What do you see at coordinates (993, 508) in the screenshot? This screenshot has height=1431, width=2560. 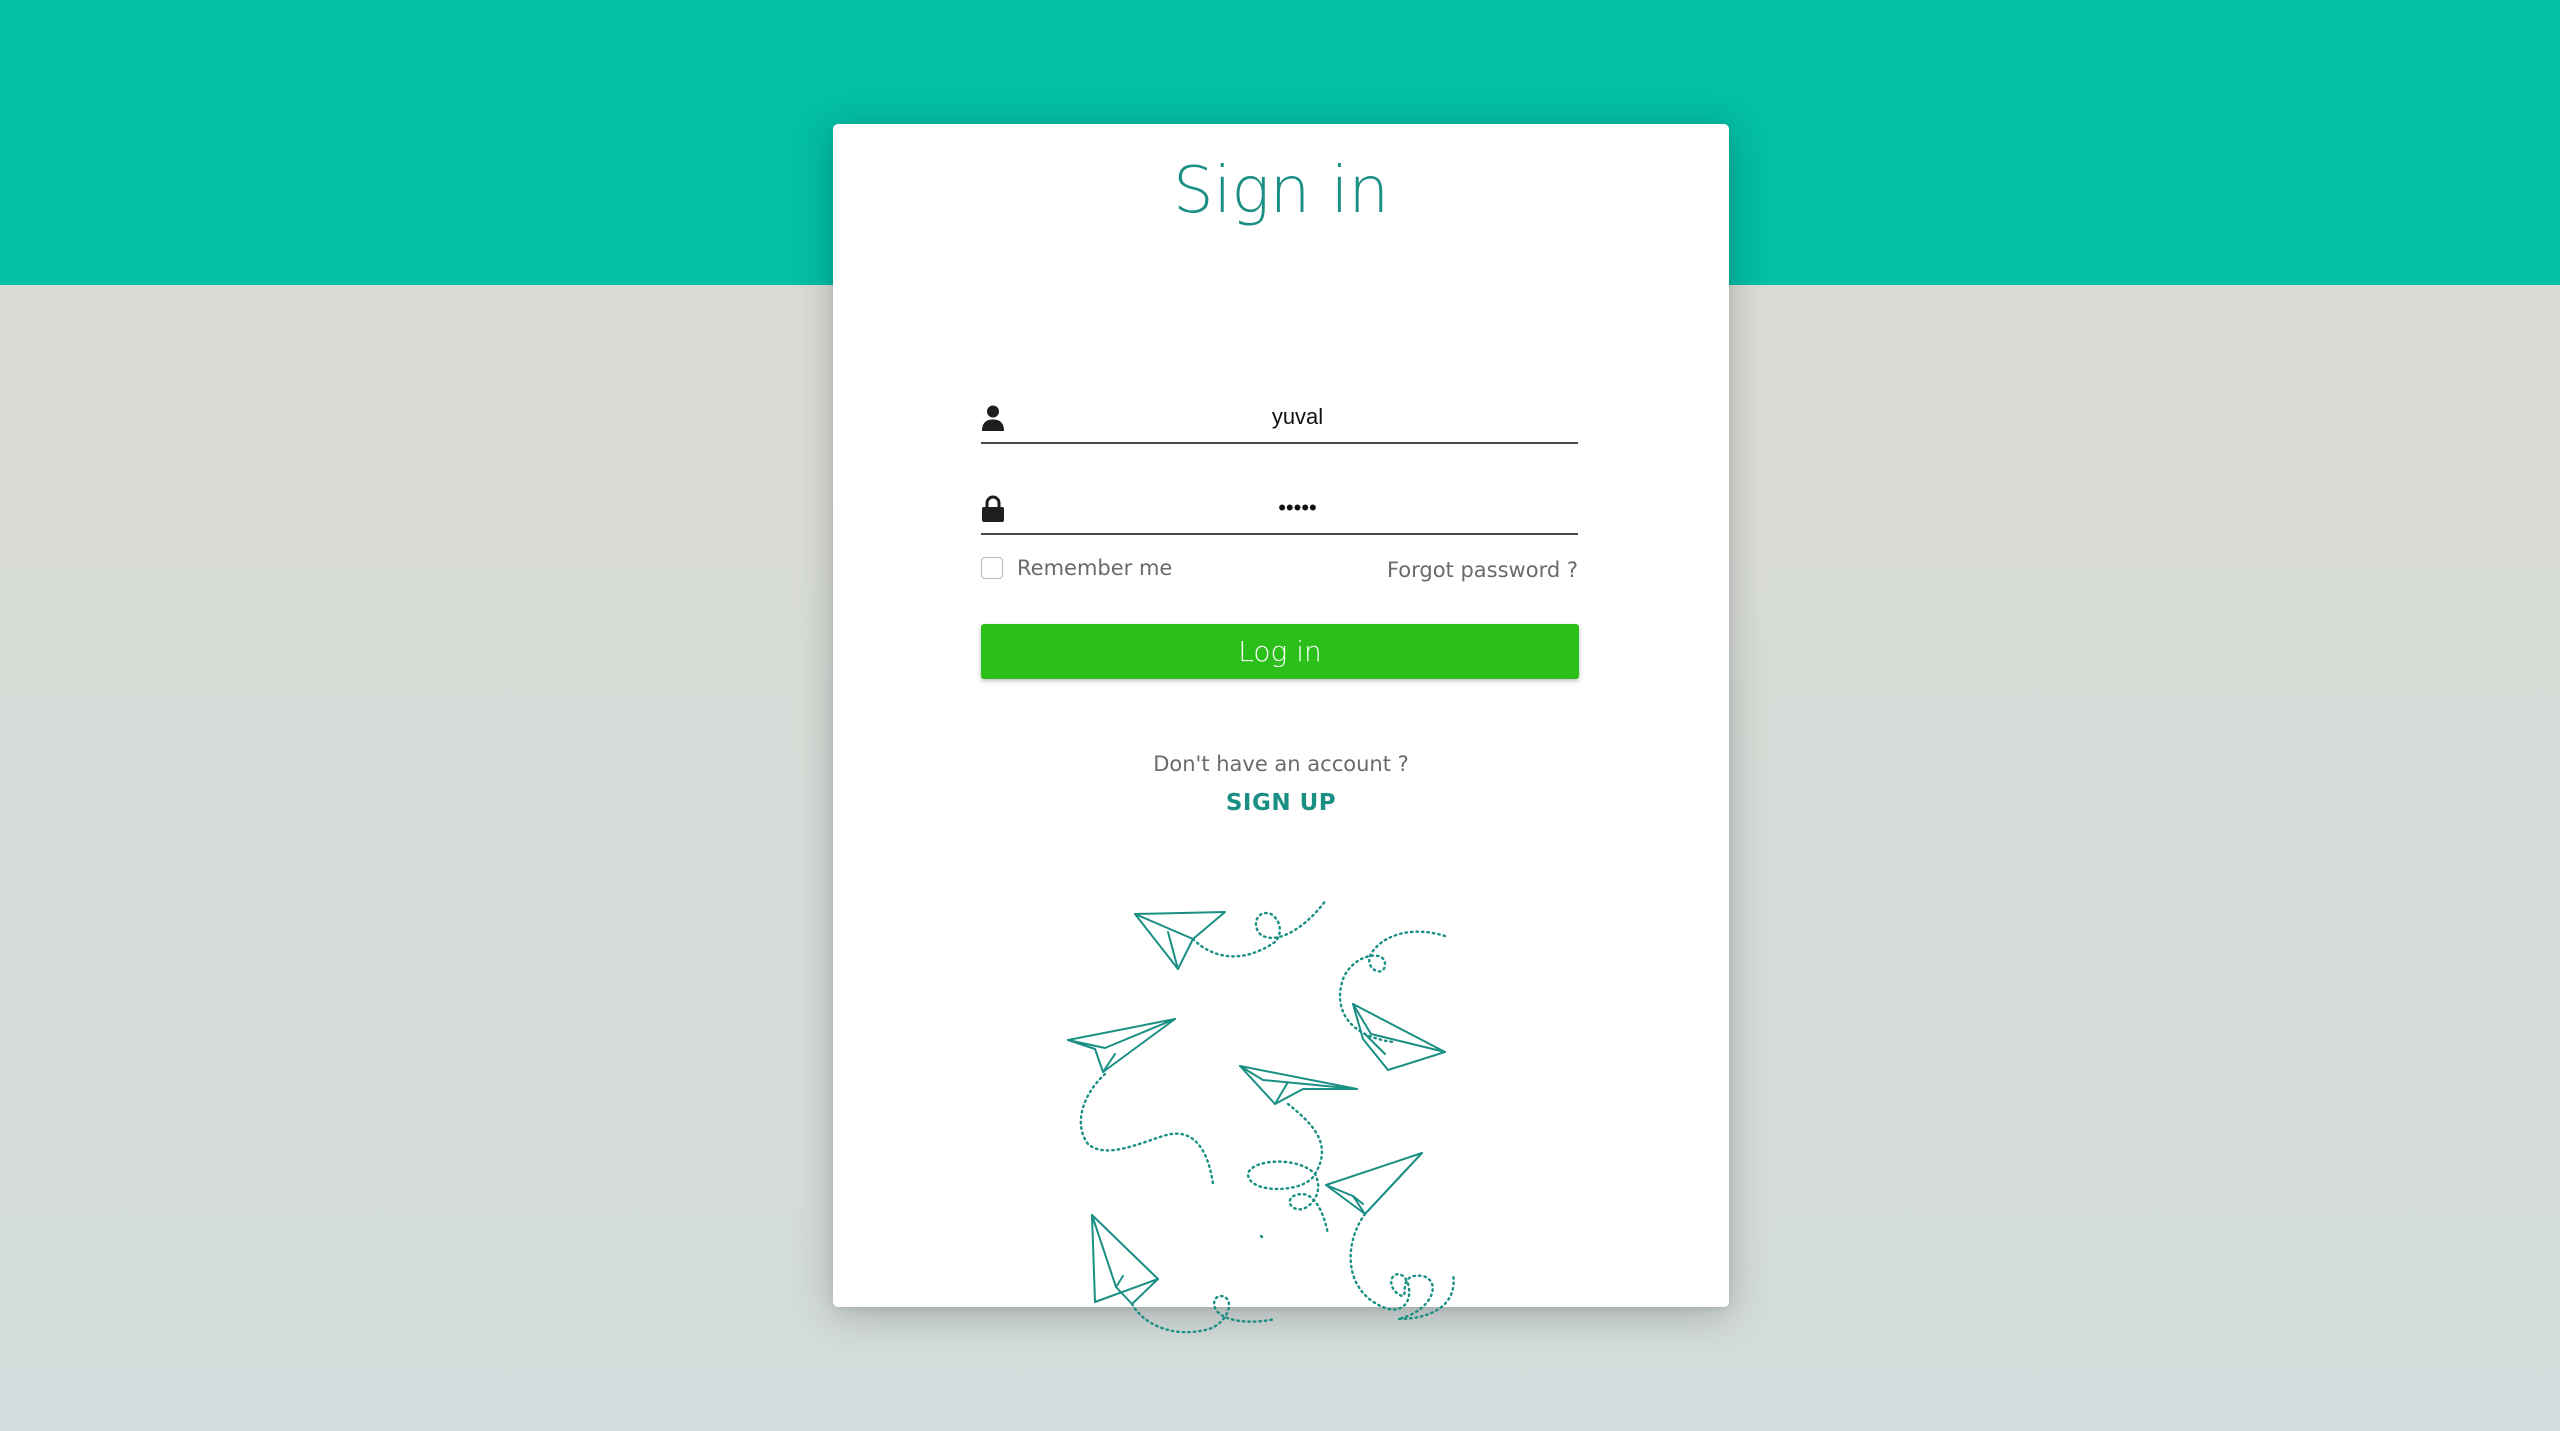 I see `lock-icon` at bounding box center [993, 508].